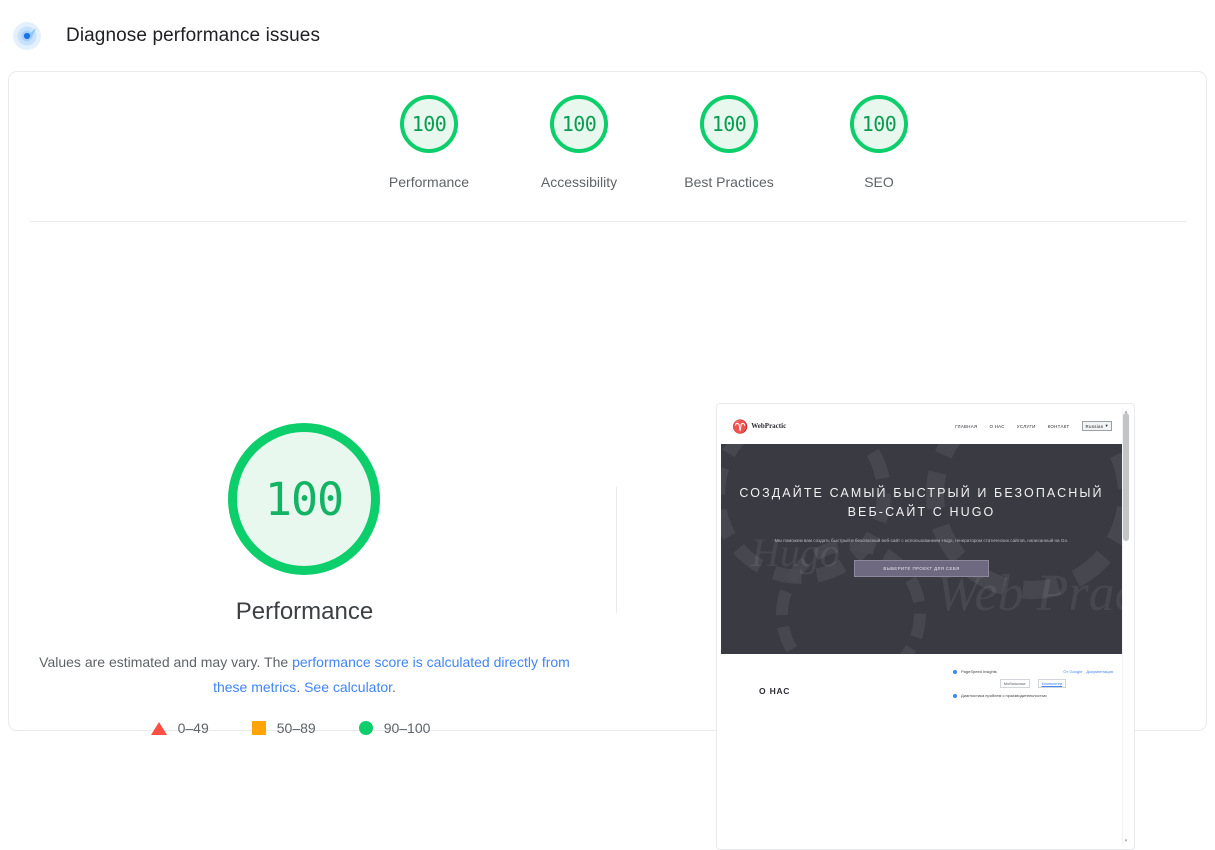  I want to click on score-legend: 0–49 50–89 90–100, so click(290, 728).